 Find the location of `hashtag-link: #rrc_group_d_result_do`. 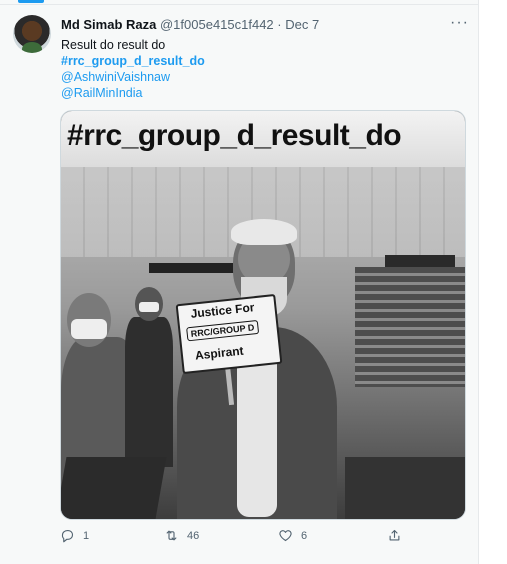

hashtag-link: #rrc_group_d_result_do is located at coordinates (133, 61).